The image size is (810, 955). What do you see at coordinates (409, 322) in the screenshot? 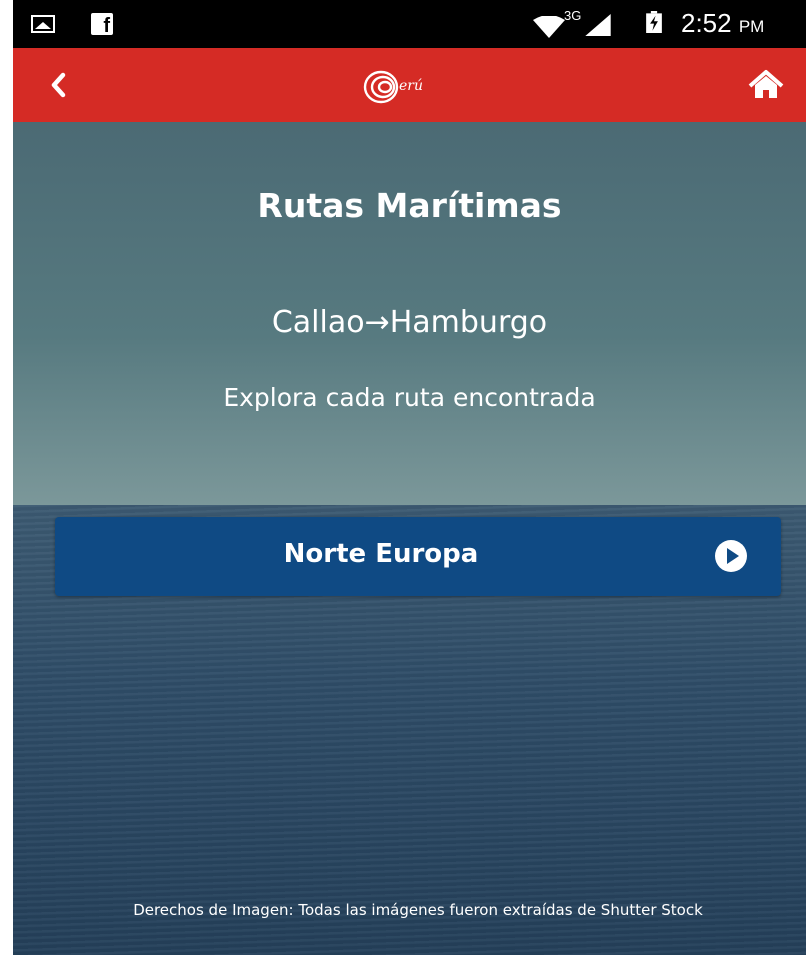
I see `route-label: Callao→Hamburgo` at bounding box center [409, 322].